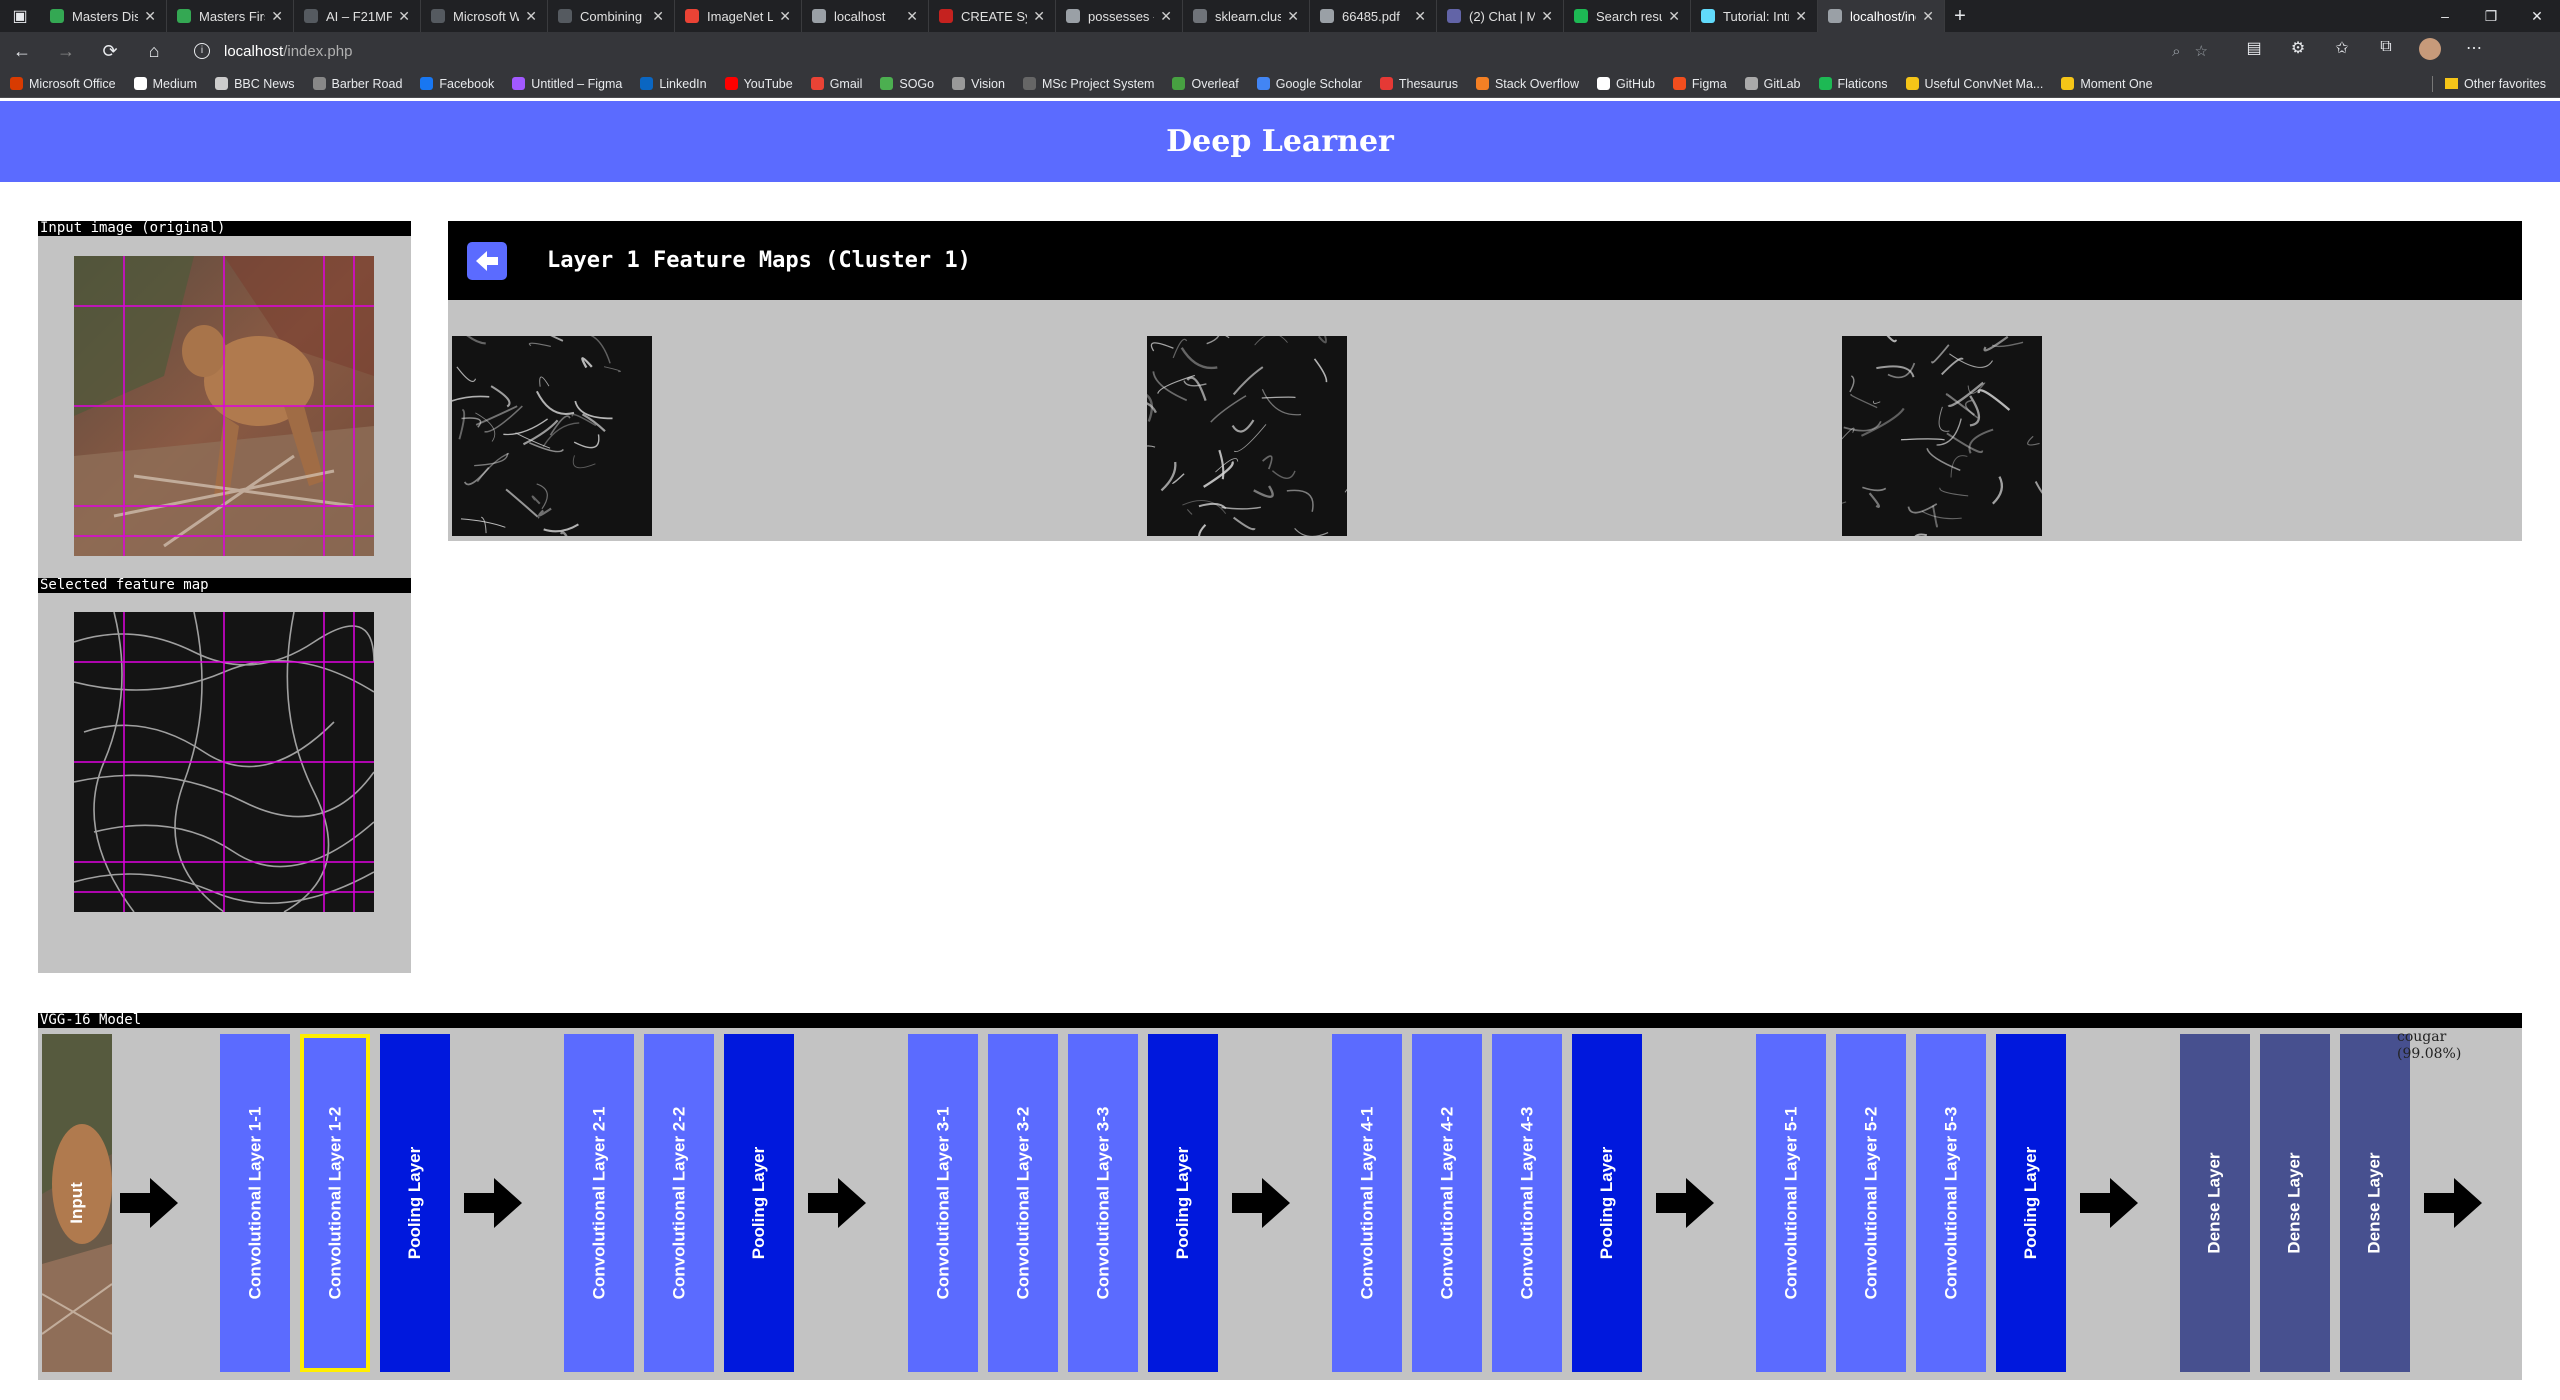 This screenshot has width=2560, height=1400. Describe the element at coordinates (2107, 84) in the screenshot. I see `bookmark-item: Moment One` at that location.